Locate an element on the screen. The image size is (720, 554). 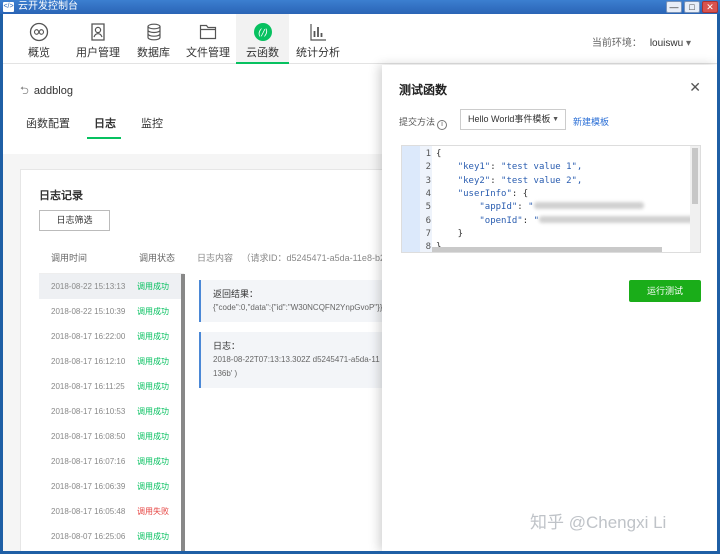
log-filter-button: 日志筛选 is located at coordinates (74, 220).